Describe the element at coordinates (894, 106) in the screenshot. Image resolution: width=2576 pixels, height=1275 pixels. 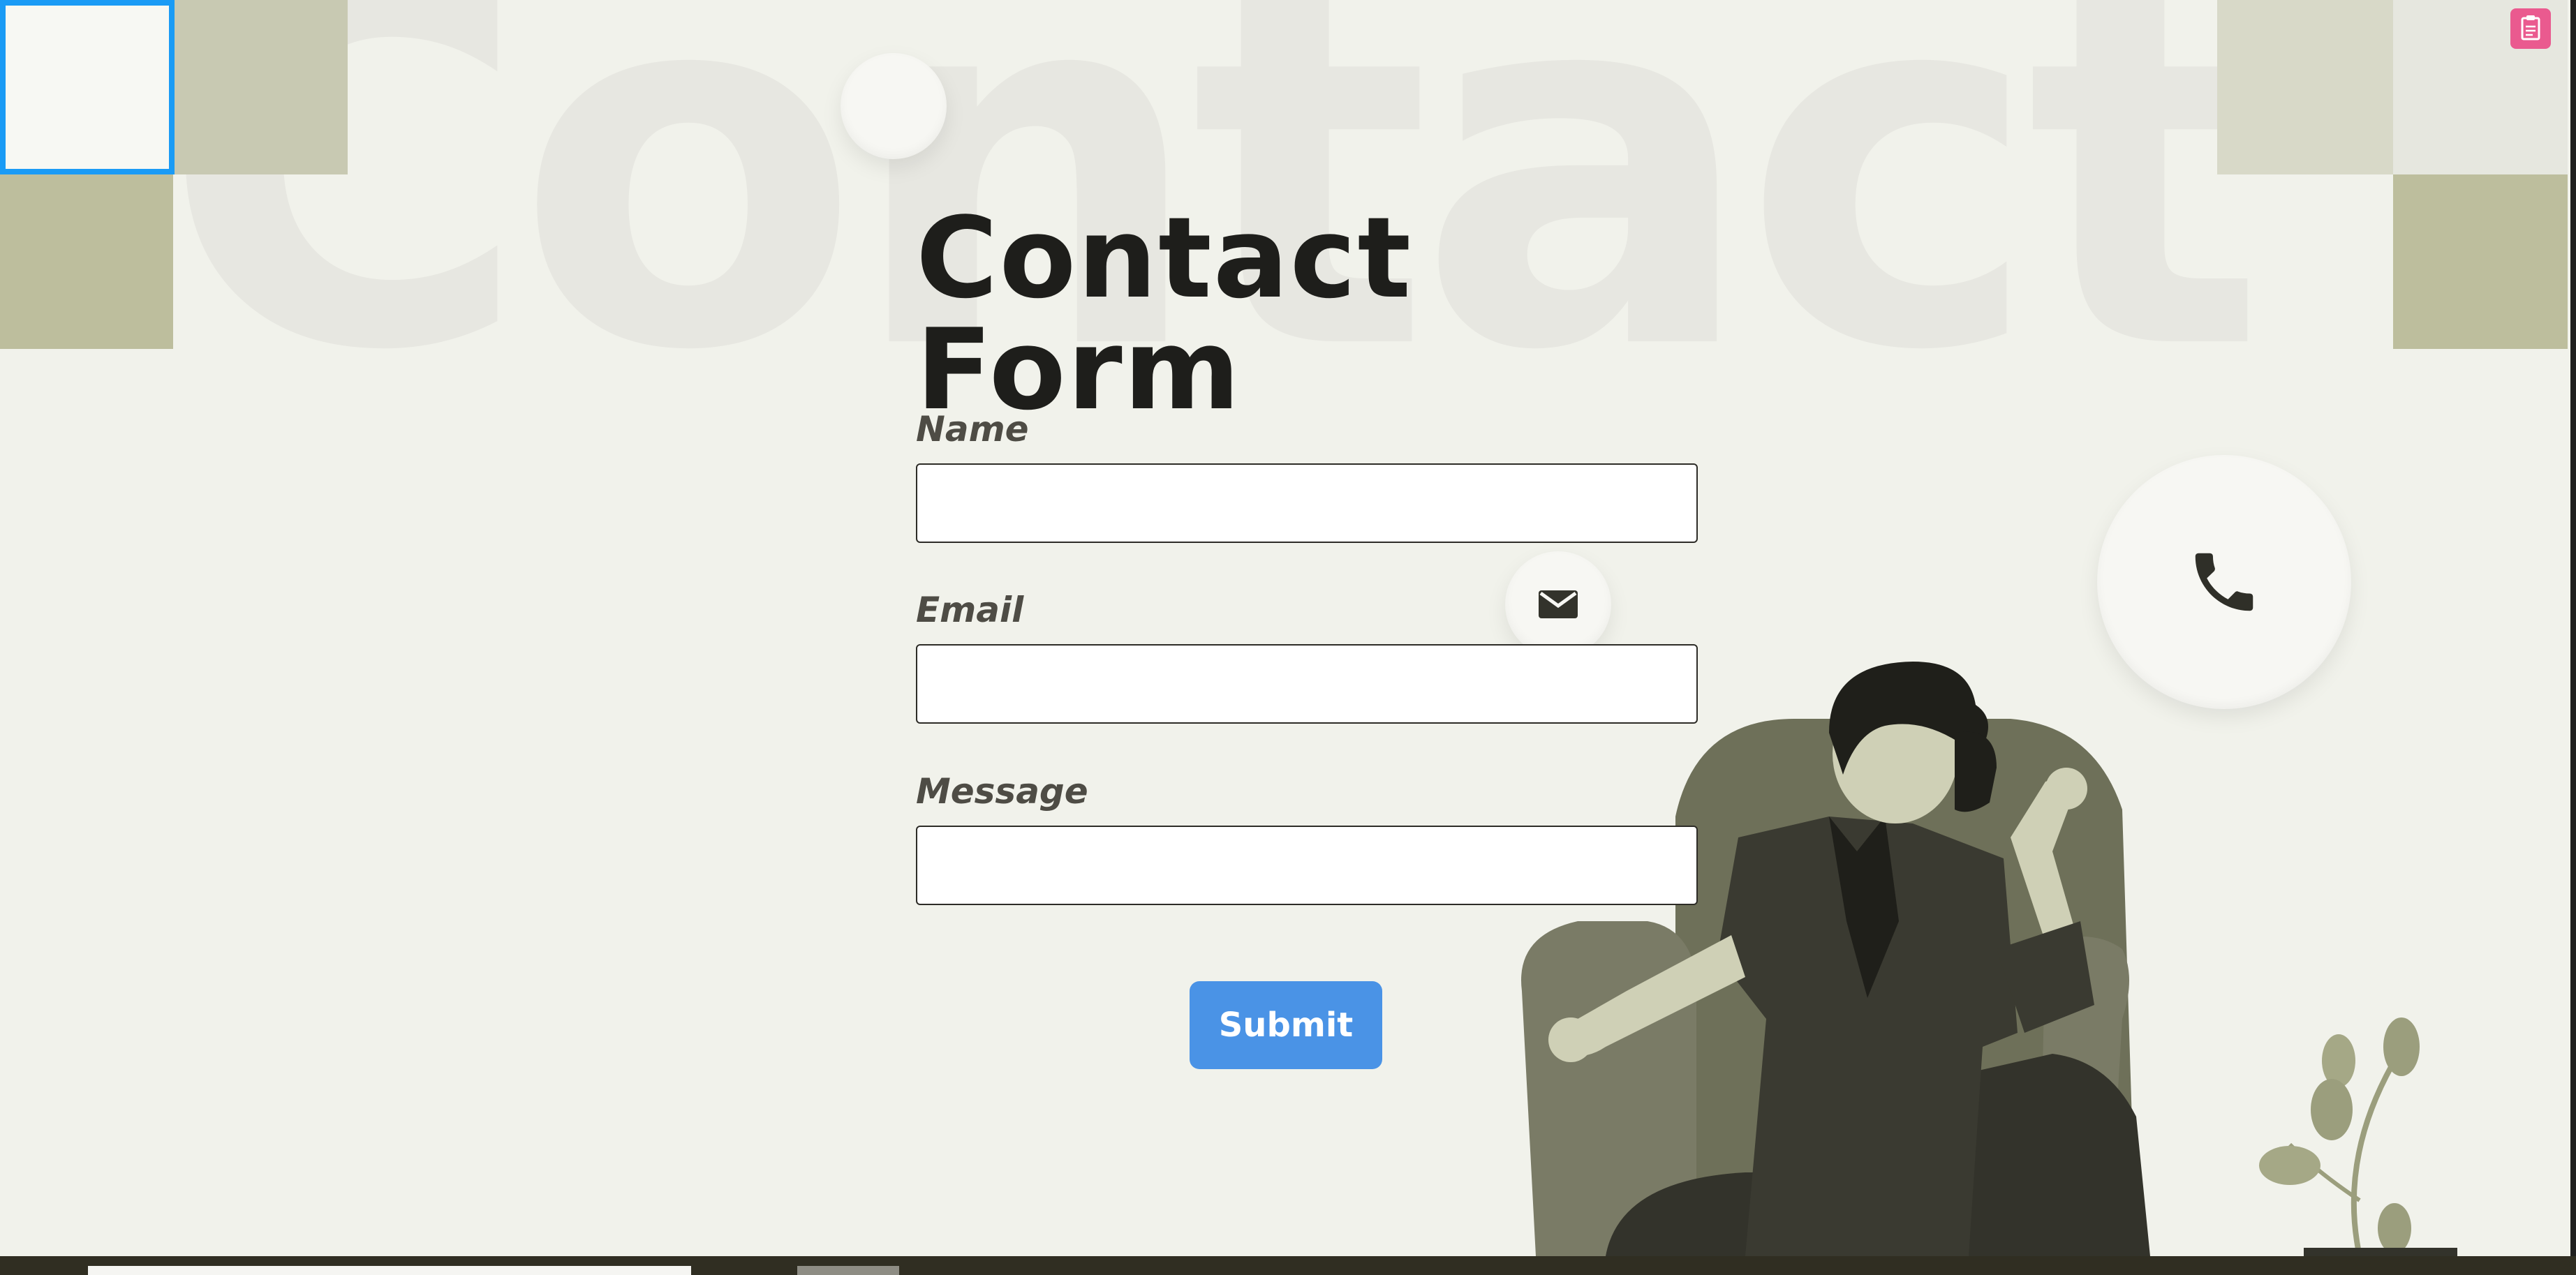
I see `decor-bubble` at that location.